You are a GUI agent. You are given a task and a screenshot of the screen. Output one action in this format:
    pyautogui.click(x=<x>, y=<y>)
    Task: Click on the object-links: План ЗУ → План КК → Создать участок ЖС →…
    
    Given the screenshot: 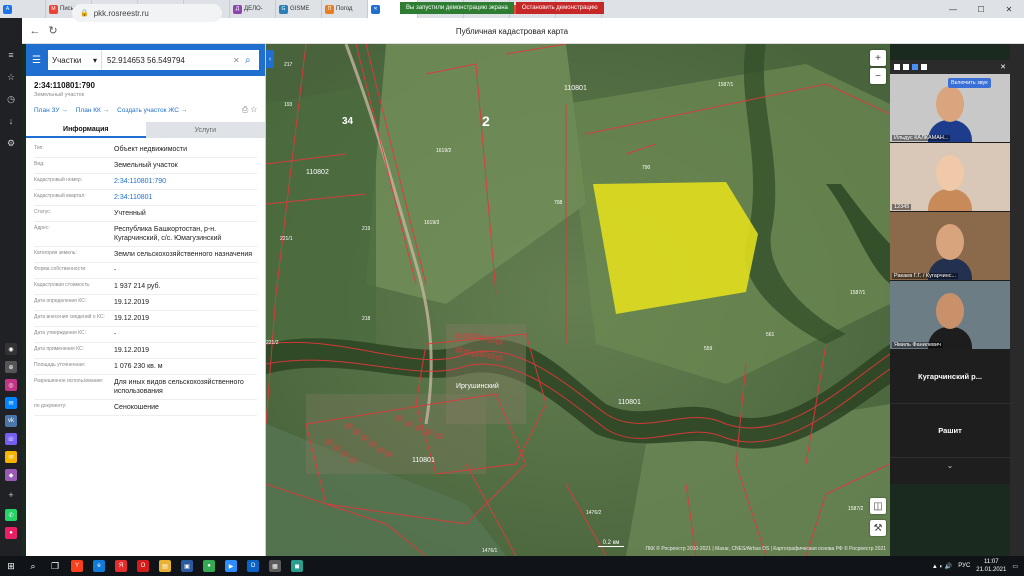 What is the action you would take?
    pyautogui.click(x=145, y=110)
    